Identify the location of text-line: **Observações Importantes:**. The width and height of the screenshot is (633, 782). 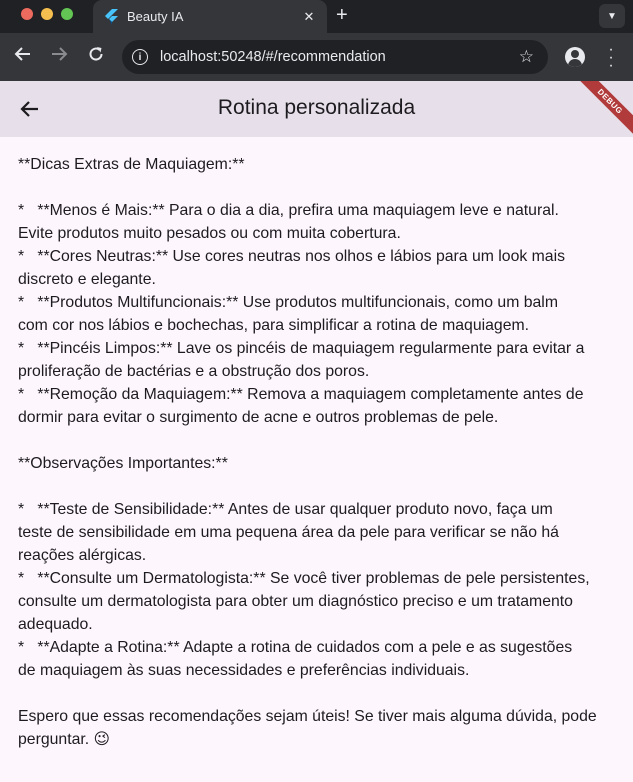
(123, 463).